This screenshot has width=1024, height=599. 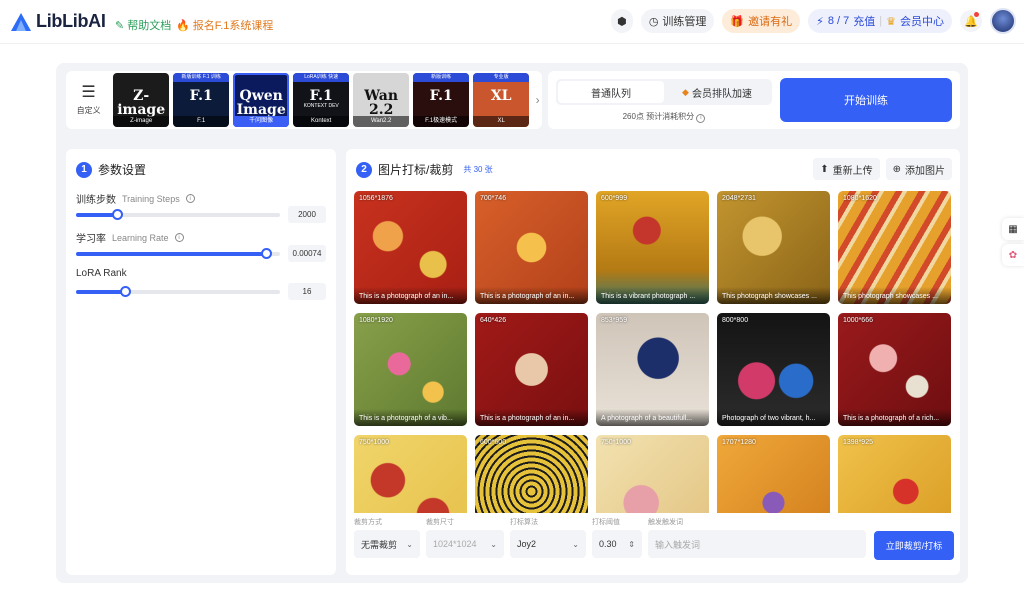 What do you see at coordinates (88, 100) in the screenshot?
I see `custom-model-button: ☰ 自定义` at bounding box center [88, 100].